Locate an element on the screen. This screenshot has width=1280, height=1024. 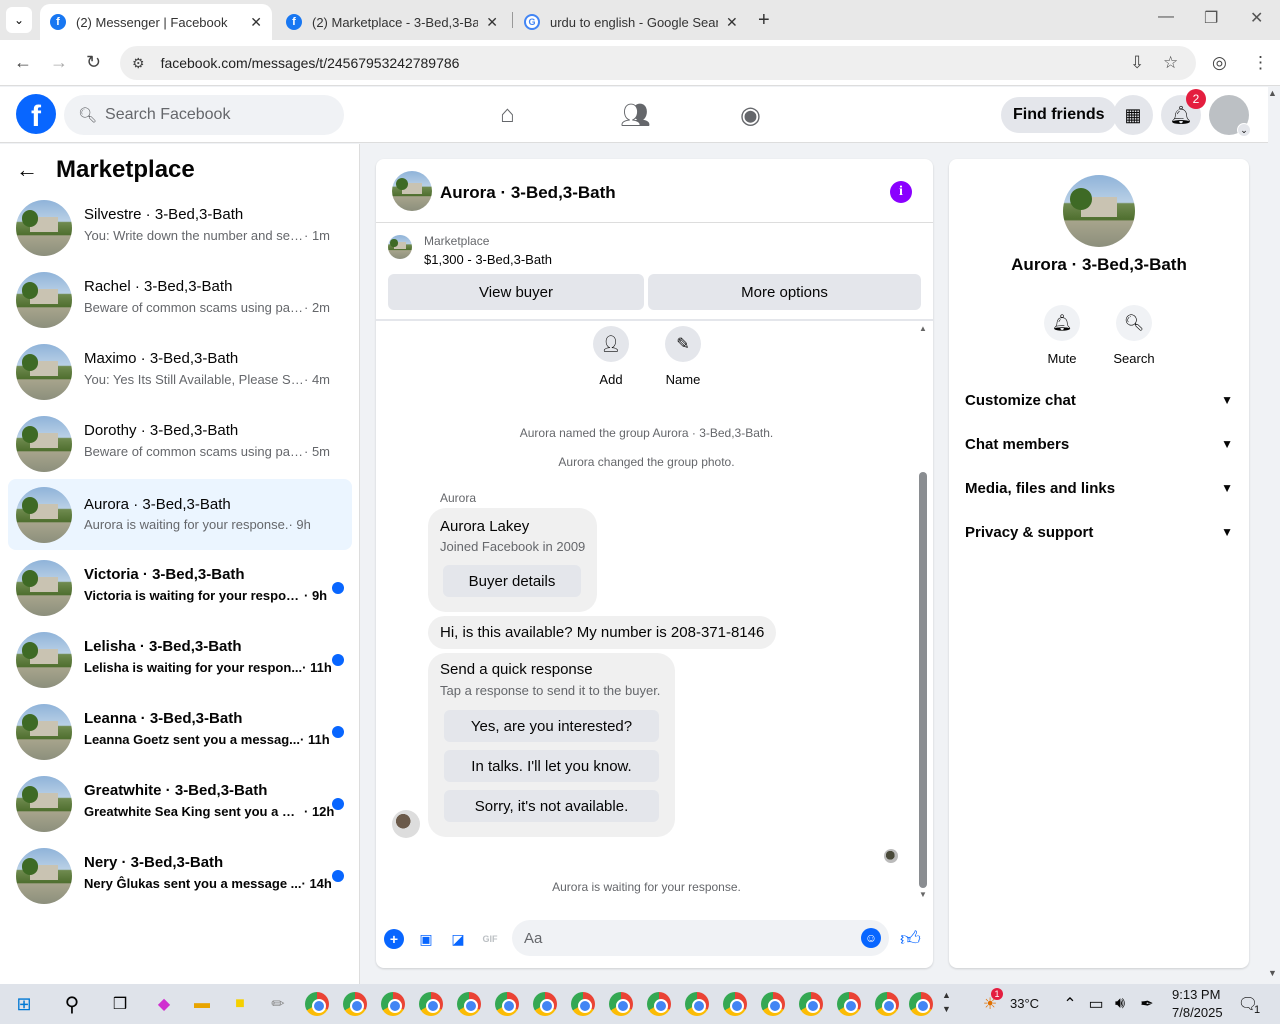
back-arrow-icon: ← is located at coordinates (27, 170).